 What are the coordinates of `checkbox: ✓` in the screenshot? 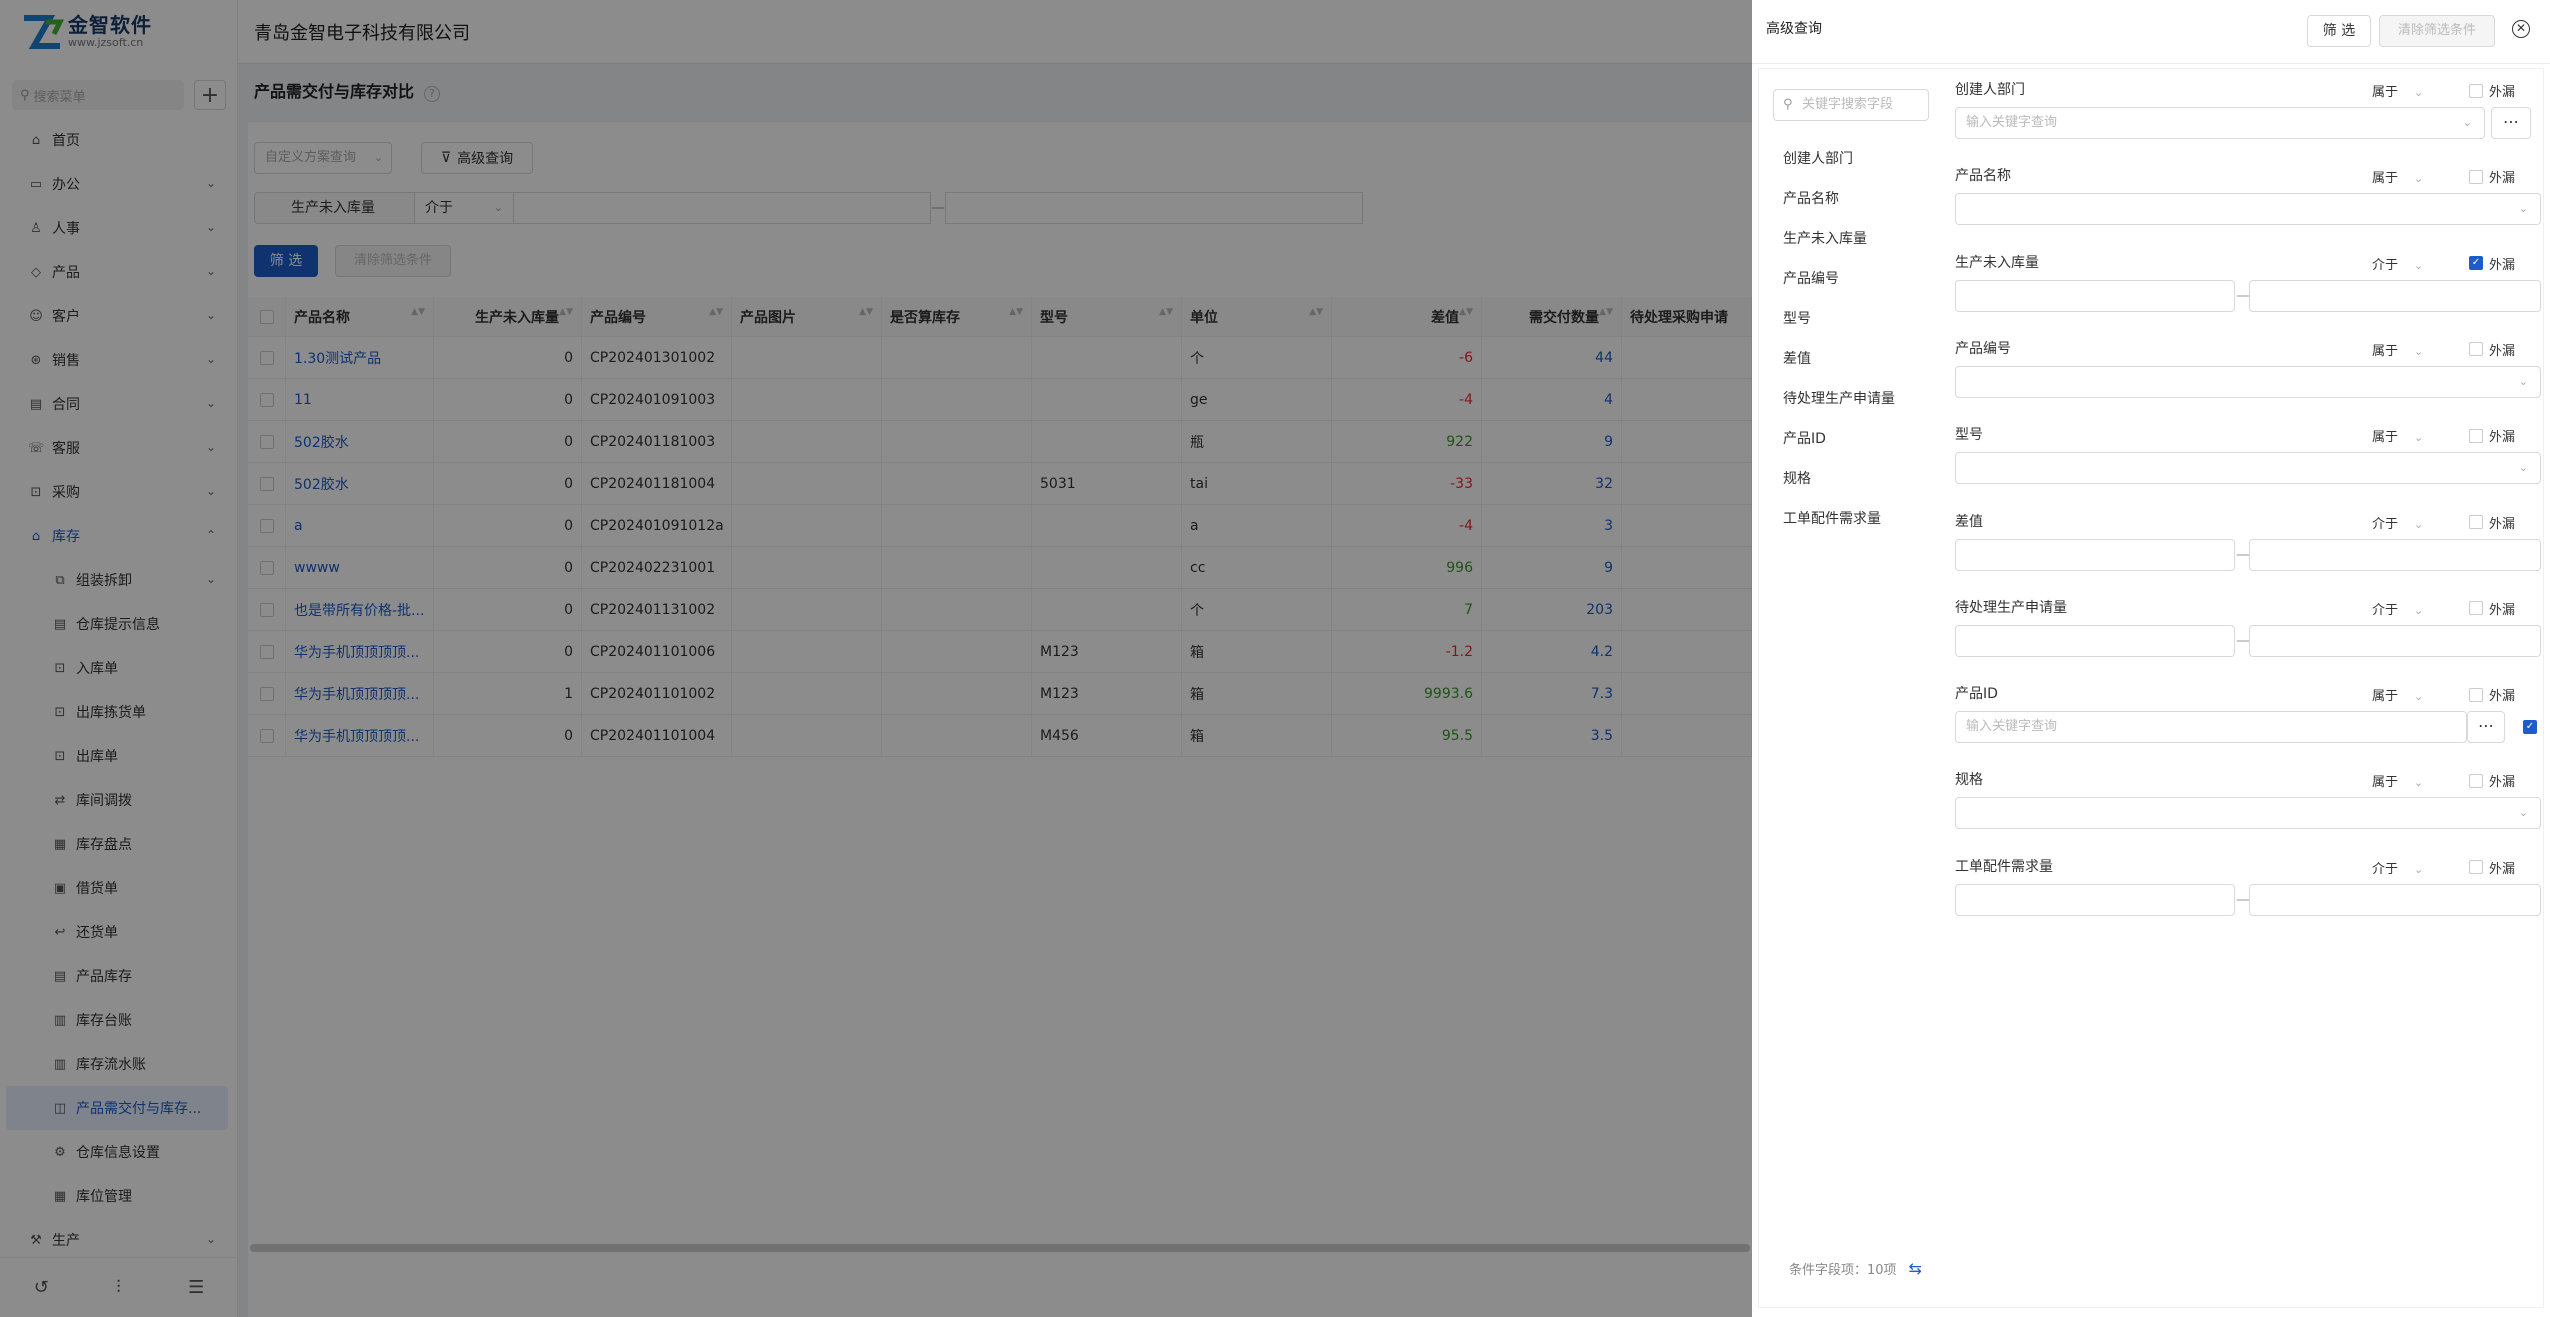 It's located at (2476, 263).